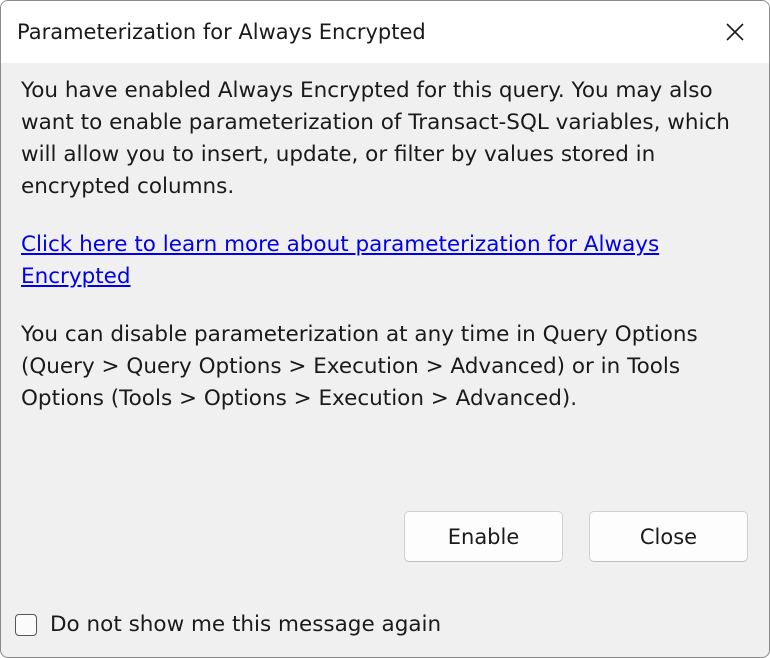  I want to click on close-button: Close, so click(668, 536).